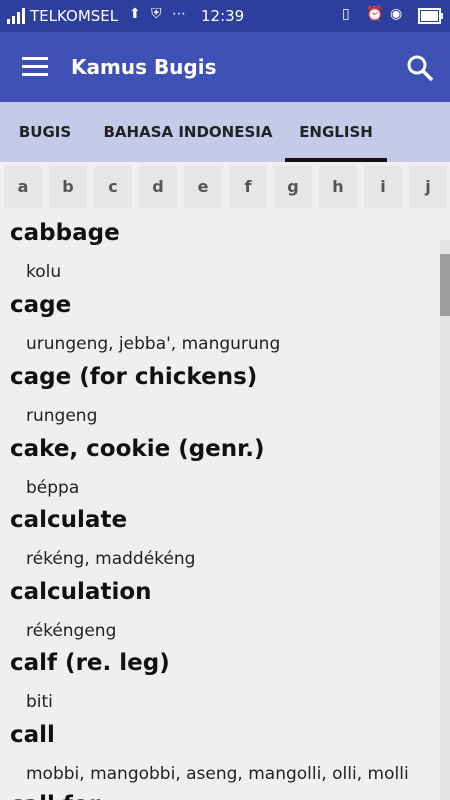  I want to click on language-tabs: BUGIS BAHASA INDONESIA ENGLISH, so click(225, 132).